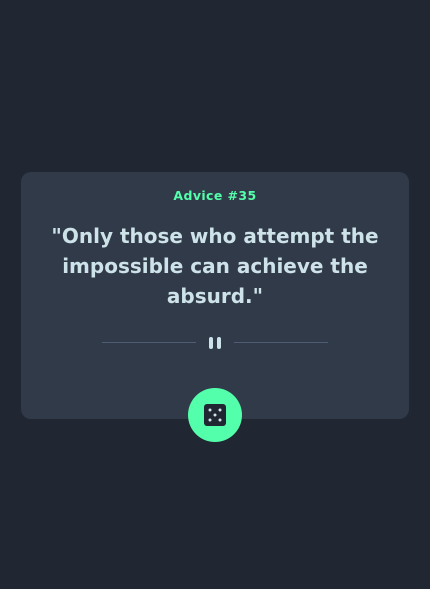 This screenshot has height=589, width=430. Describe the element at coordinates (281, 342) in the screenshot. I see `divider-line-right` at that location.